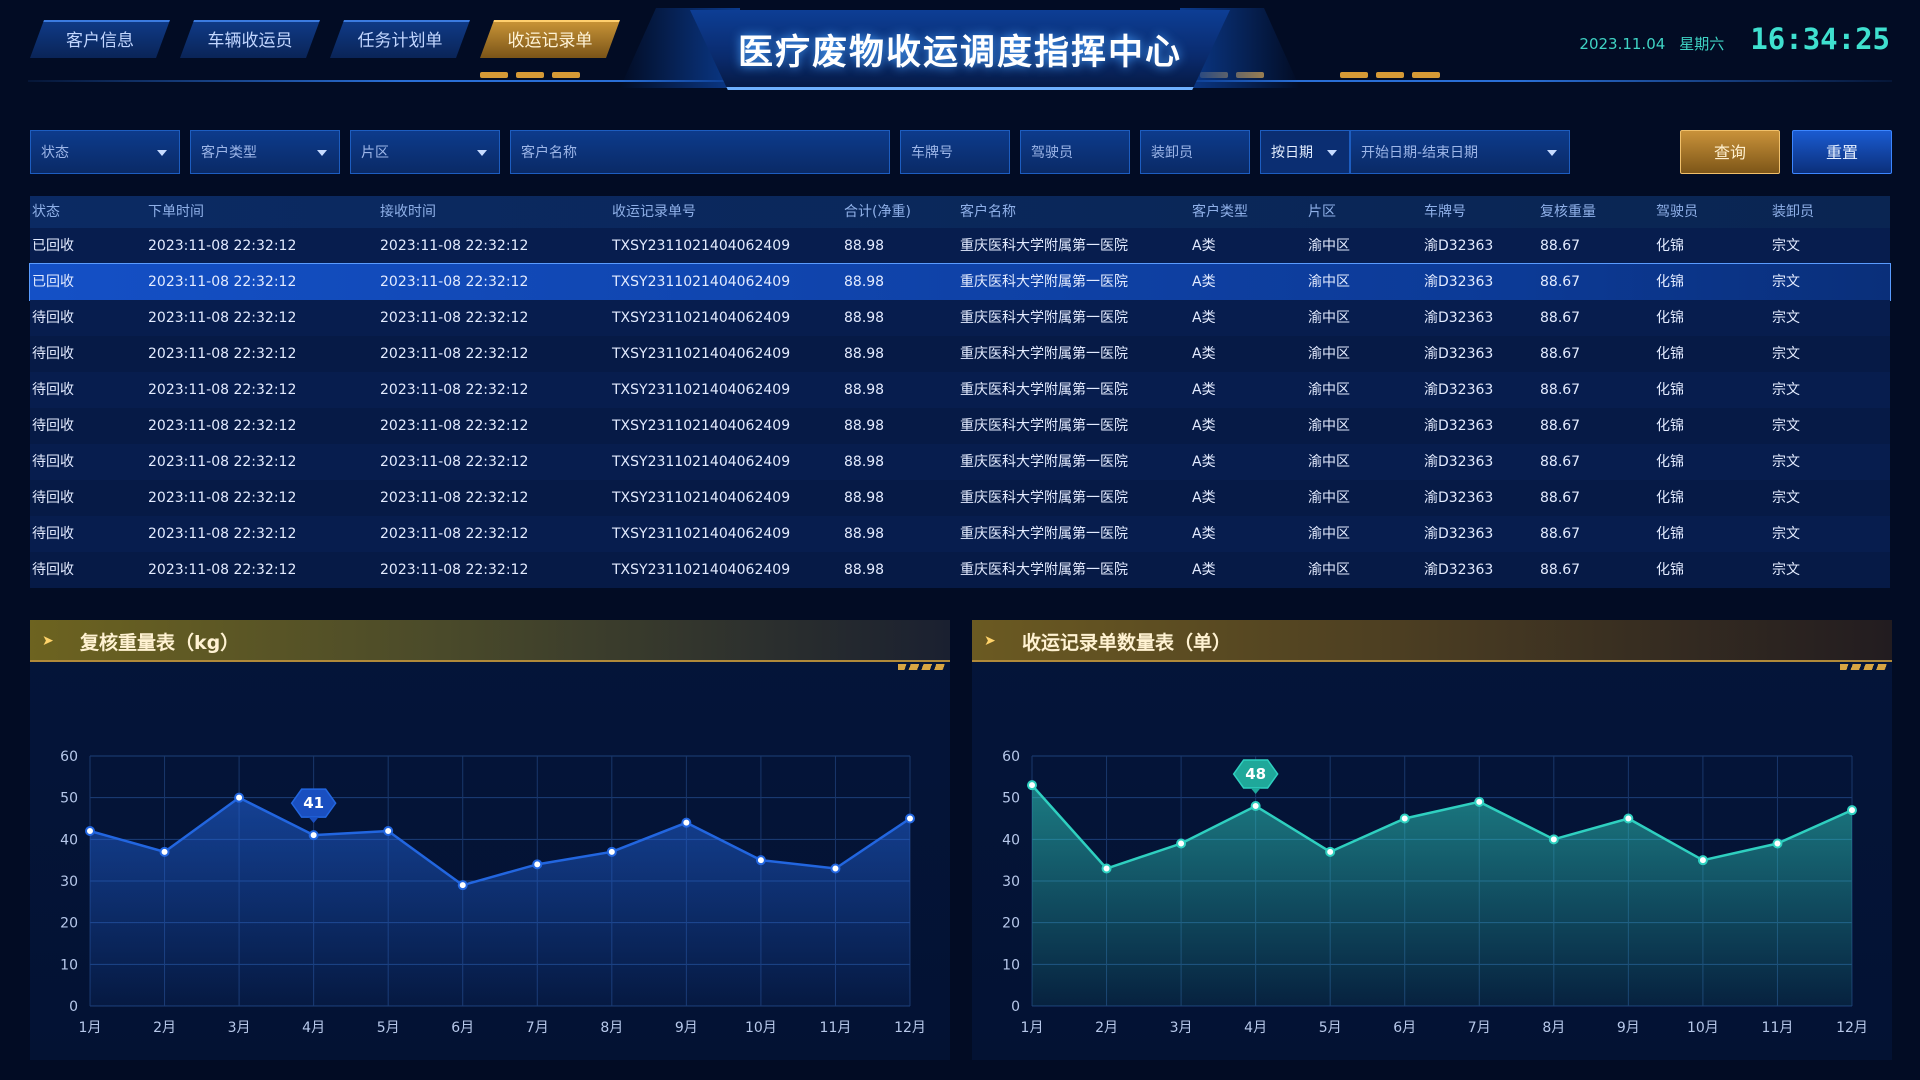  What do you see at coordinates (988, 212) in the screenshot?
I see `column-header: 客户名称` at bounding box center [988, 212].